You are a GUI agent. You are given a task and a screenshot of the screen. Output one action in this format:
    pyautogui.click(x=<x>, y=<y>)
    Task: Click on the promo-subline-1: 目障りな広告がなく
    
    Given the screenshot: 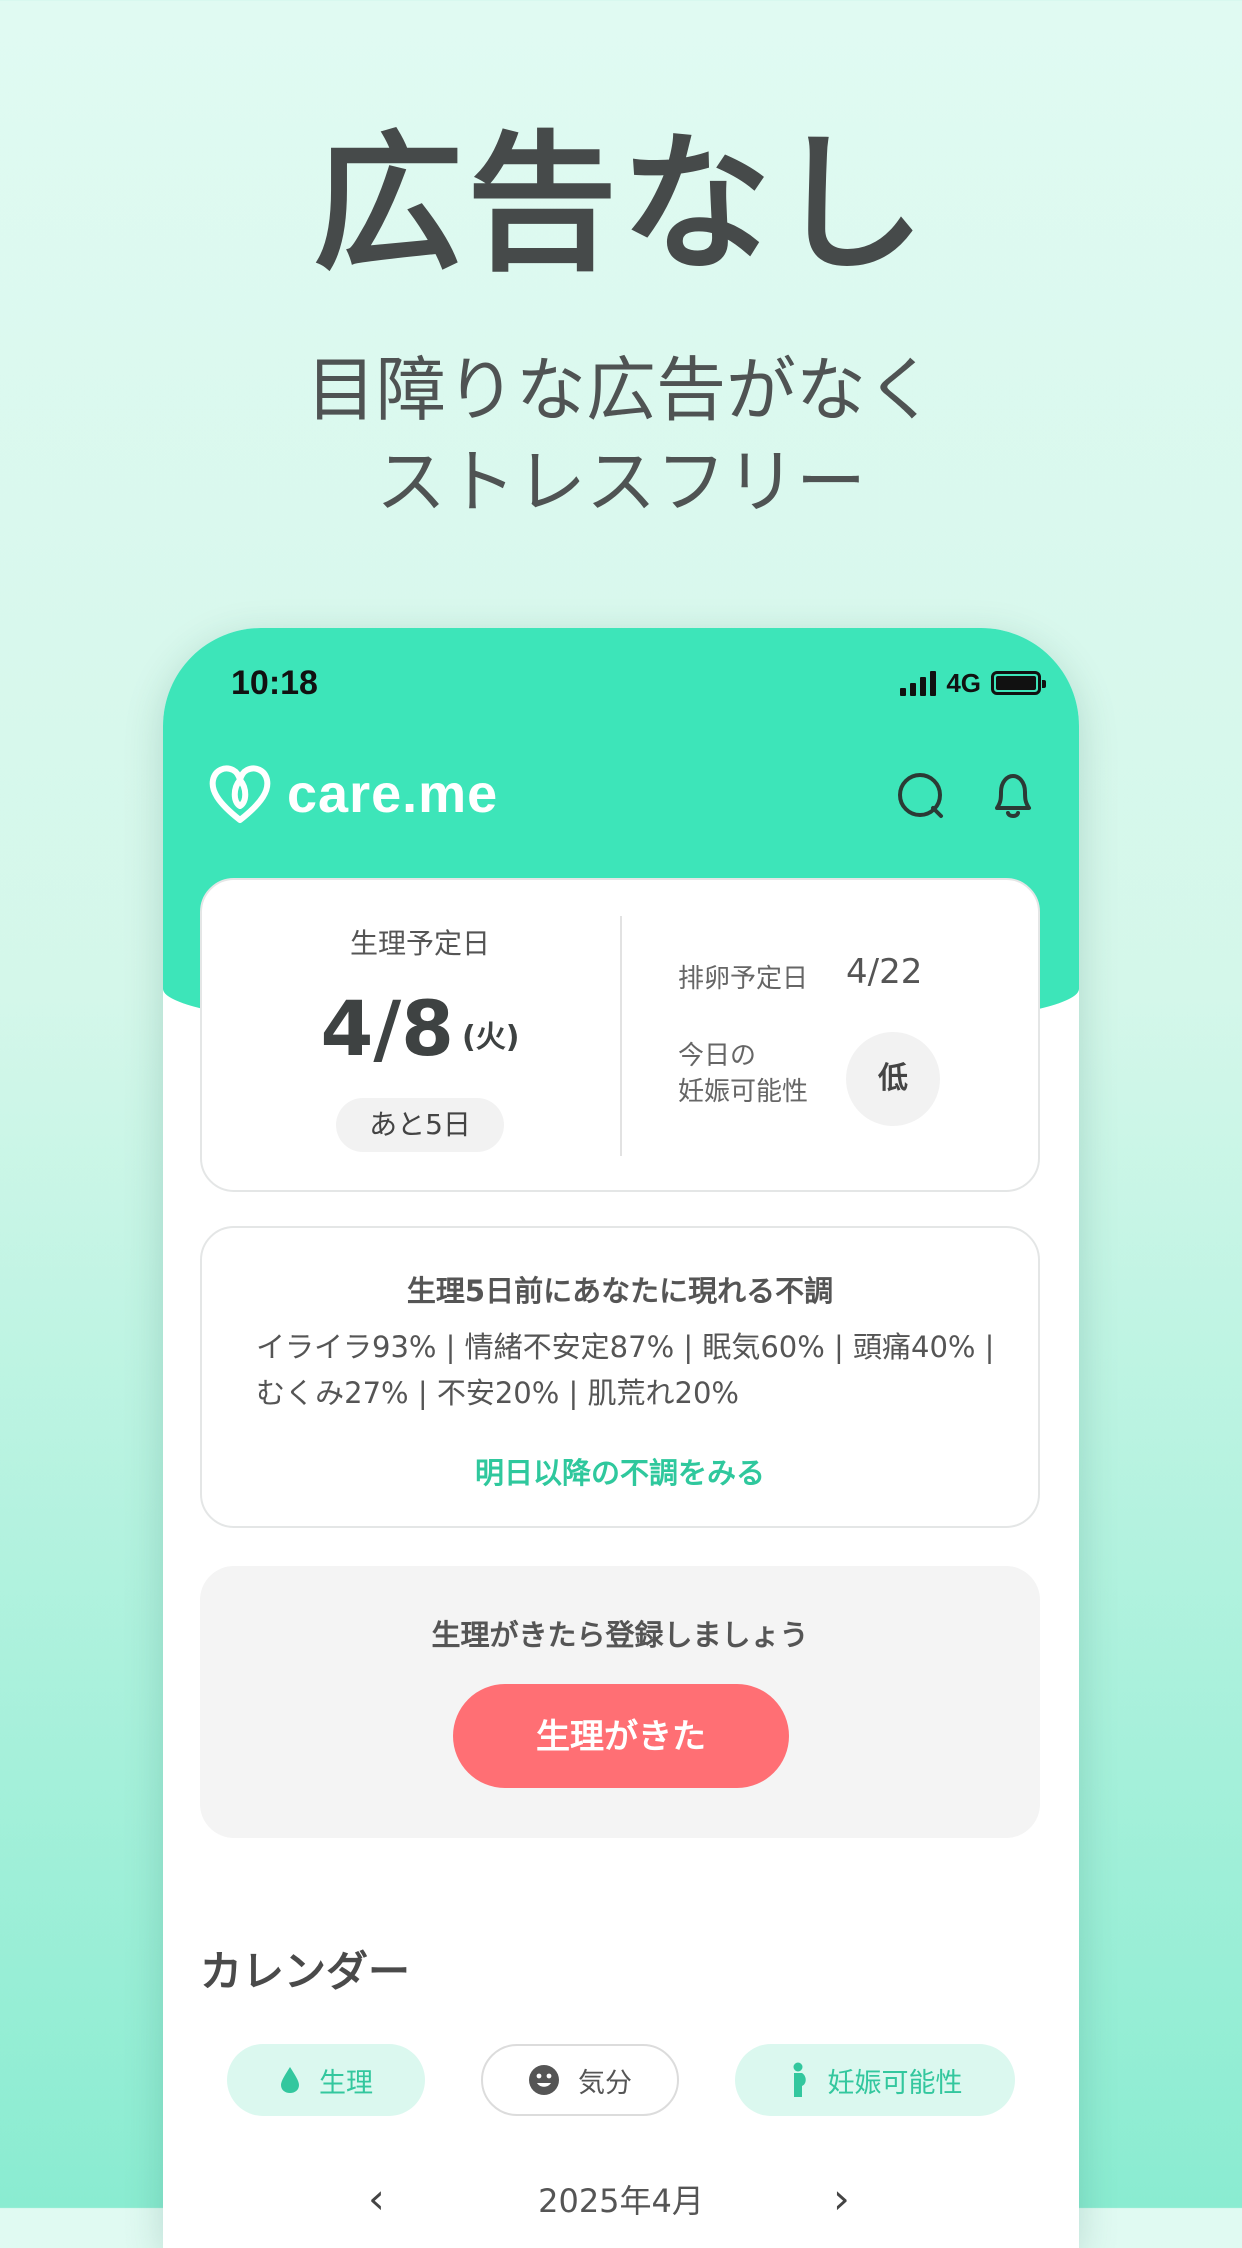 What is the action you would take?
    pyautogui.click(x=621, y=390)
    